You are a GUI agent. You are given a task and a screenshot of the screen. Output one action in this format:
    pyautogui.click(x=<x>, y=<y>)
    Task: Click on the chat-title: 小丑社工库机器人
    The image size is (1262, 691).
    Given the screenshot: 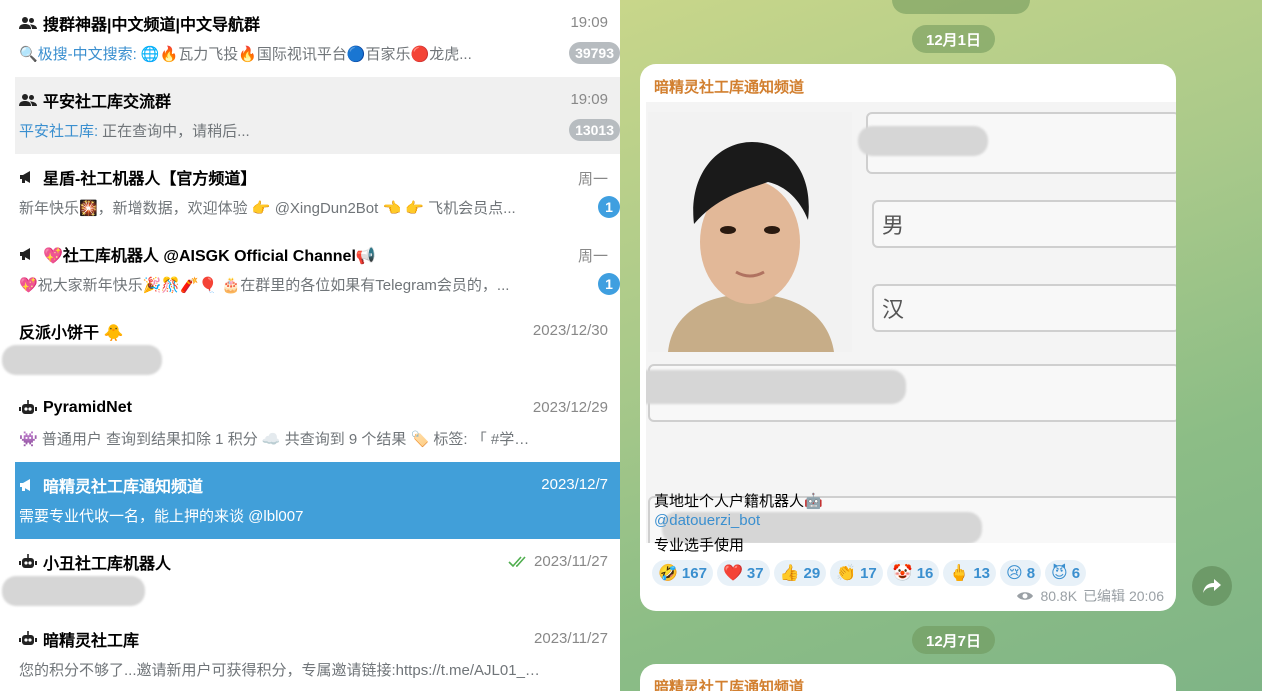 What is the action you would take?
    pyautogui.click(x=107, y=564)
    